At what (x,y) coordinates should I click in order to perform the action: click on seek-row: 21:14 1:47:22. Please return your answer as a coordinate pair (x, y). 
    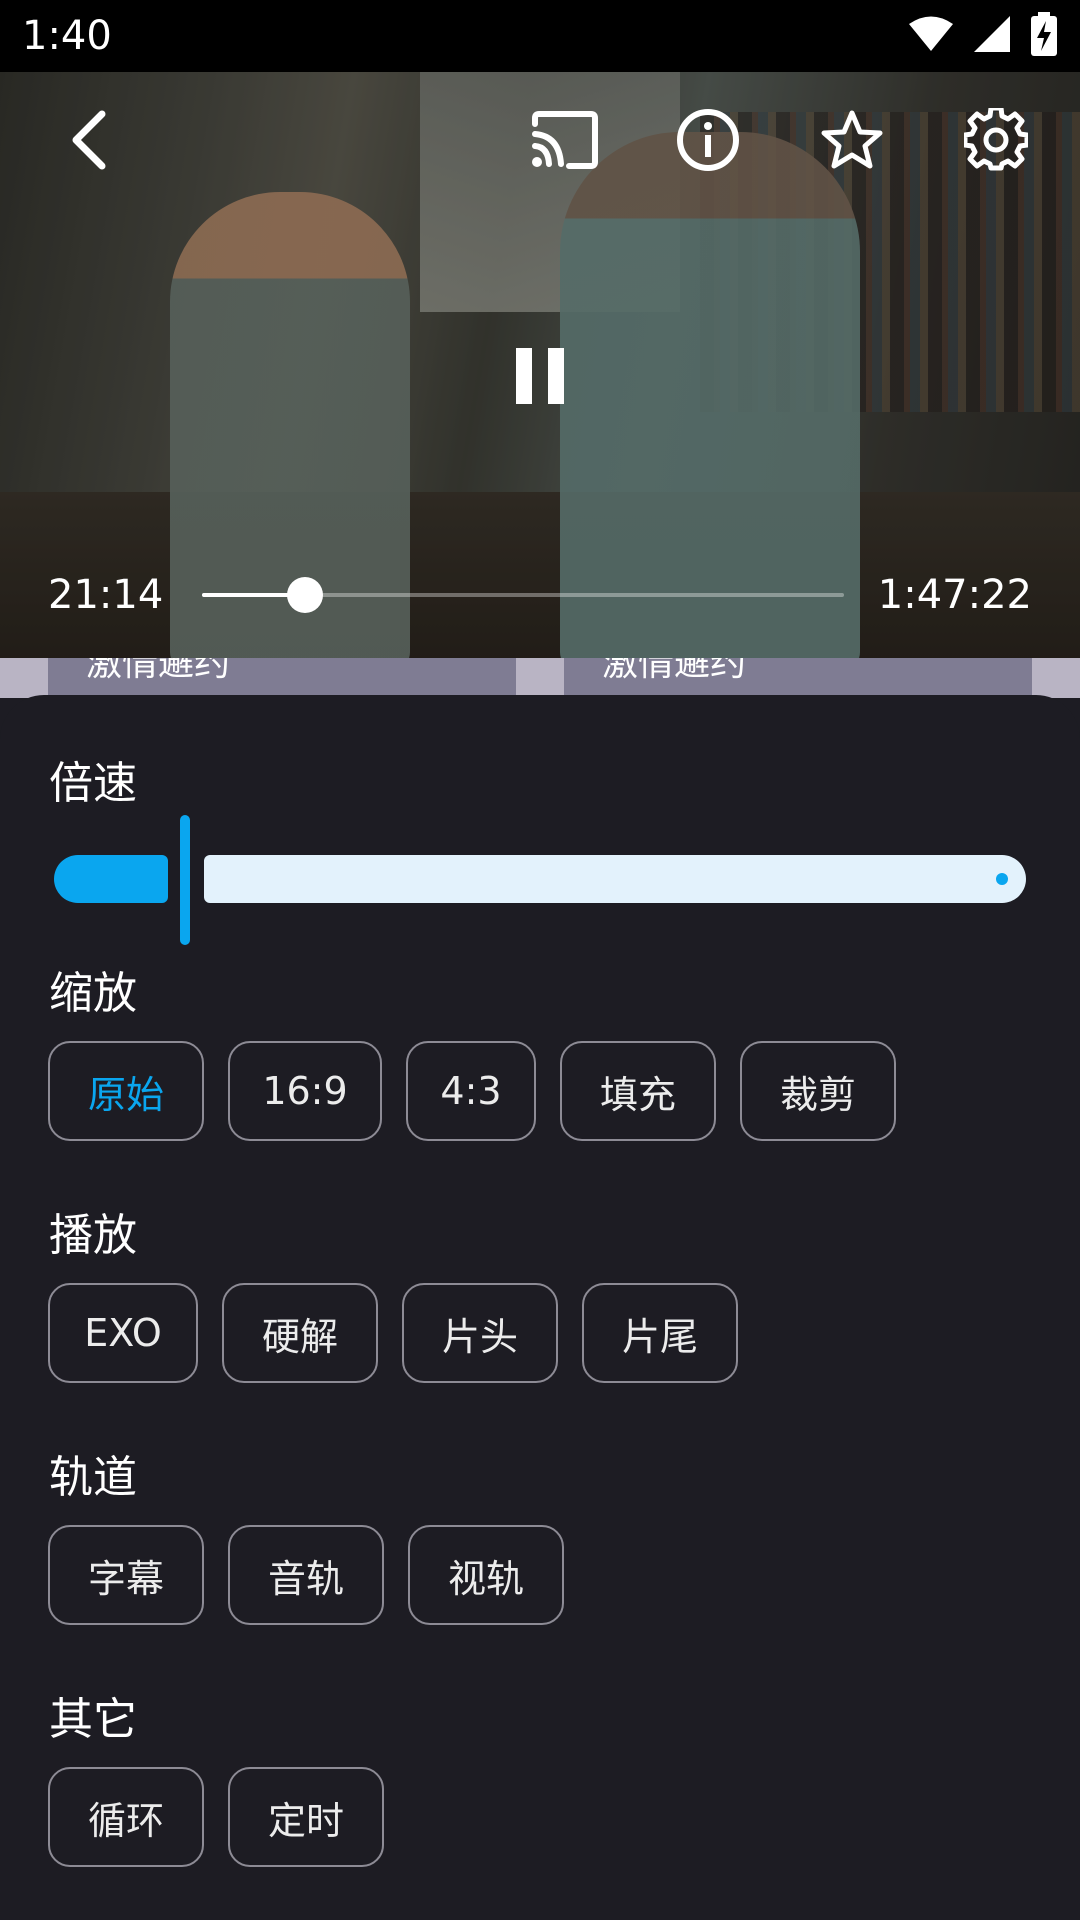
    Looking at the image, I should click on (540, 595).